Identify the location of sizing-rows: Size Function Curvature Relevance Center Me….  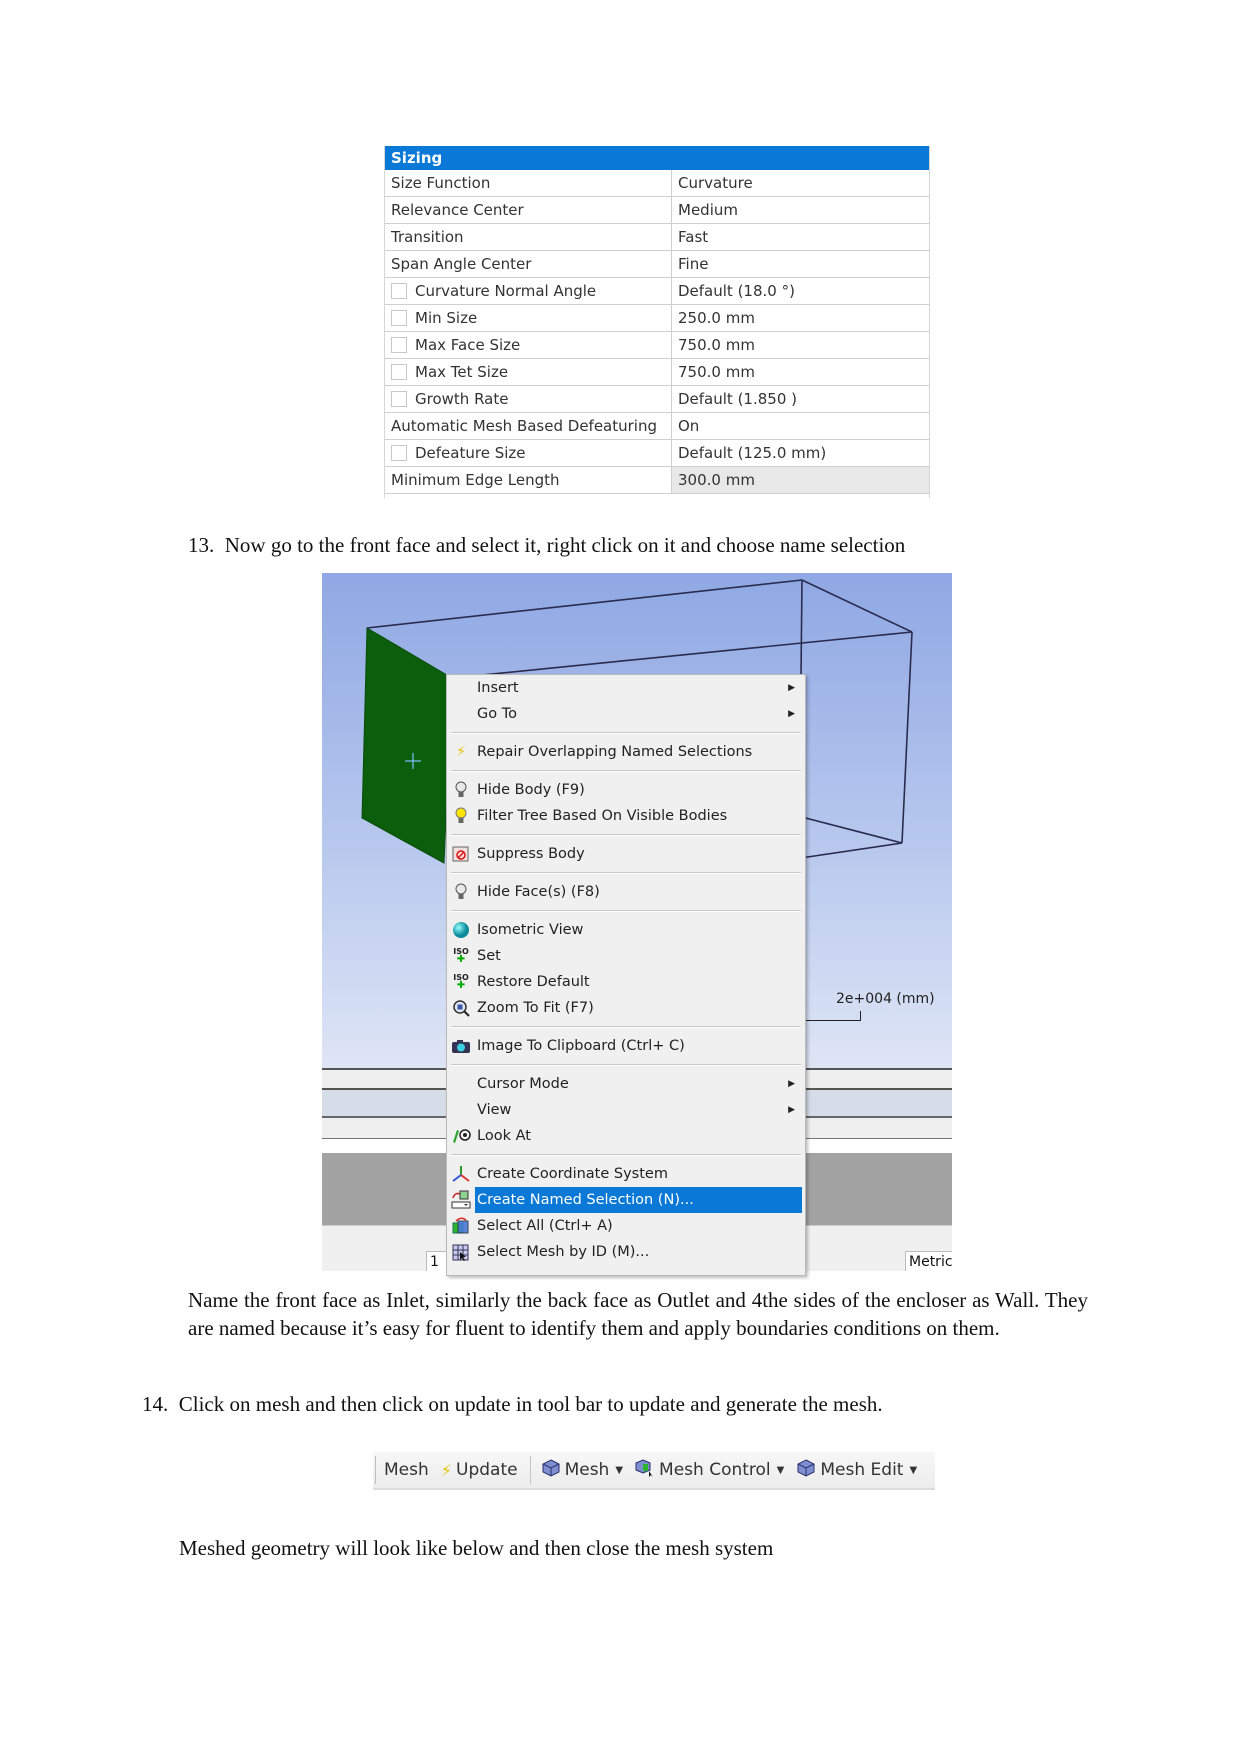
(657, 332).